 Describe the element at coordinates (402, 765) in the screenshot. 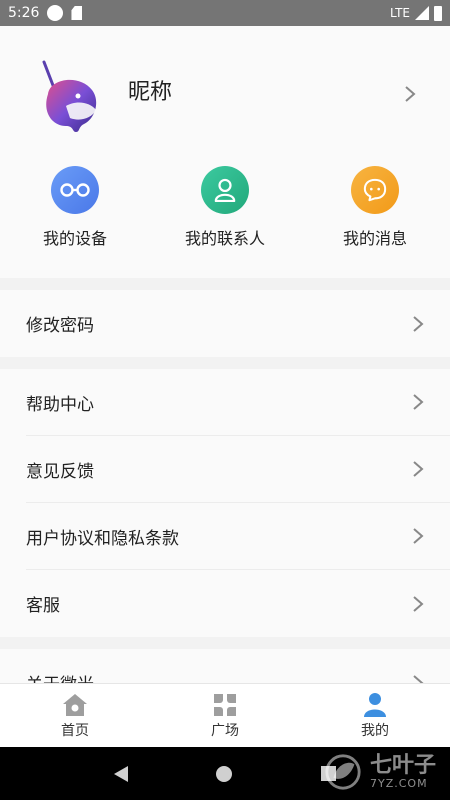

I see `watermark-text: 七叶子` at that location.